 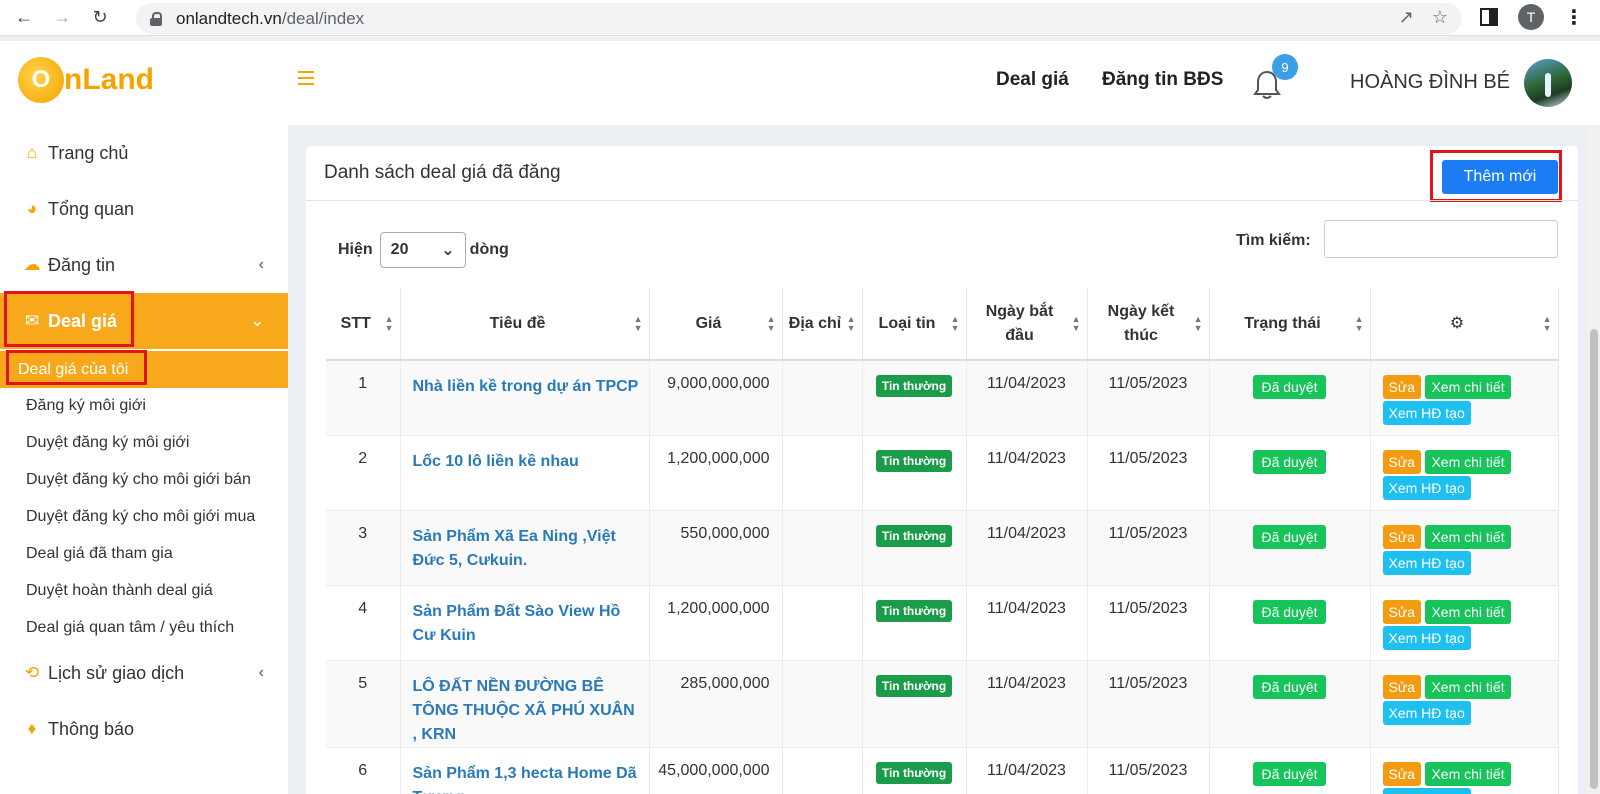 I want to click on site-logo: O nLand, so click(x=86, y=80).